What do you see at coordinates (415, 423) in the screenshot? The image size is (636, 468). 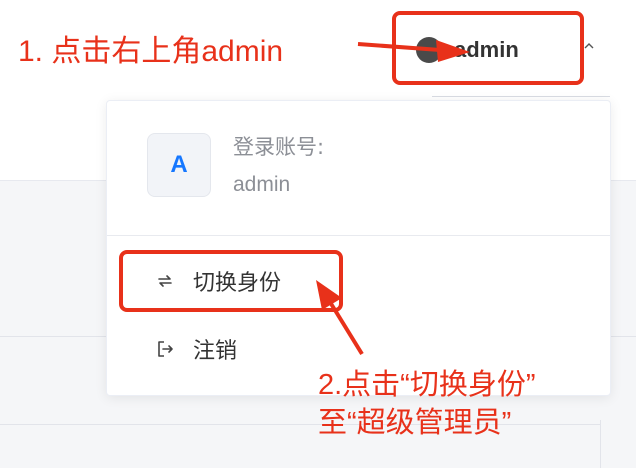 I see `annotation-step-2-line-2: 至“超级管理员”` at bounding box center [415, 423].